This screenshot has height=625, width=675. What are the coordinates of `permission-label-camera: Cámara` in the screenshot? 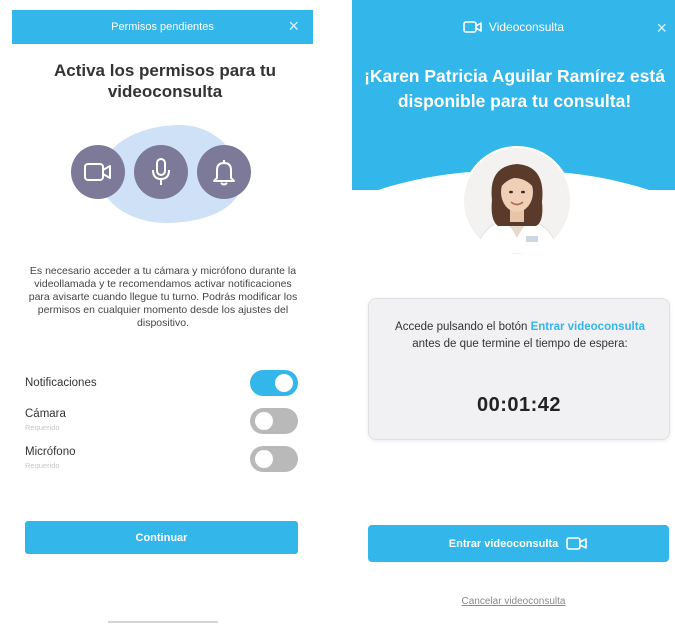 It's located at (45, 414).